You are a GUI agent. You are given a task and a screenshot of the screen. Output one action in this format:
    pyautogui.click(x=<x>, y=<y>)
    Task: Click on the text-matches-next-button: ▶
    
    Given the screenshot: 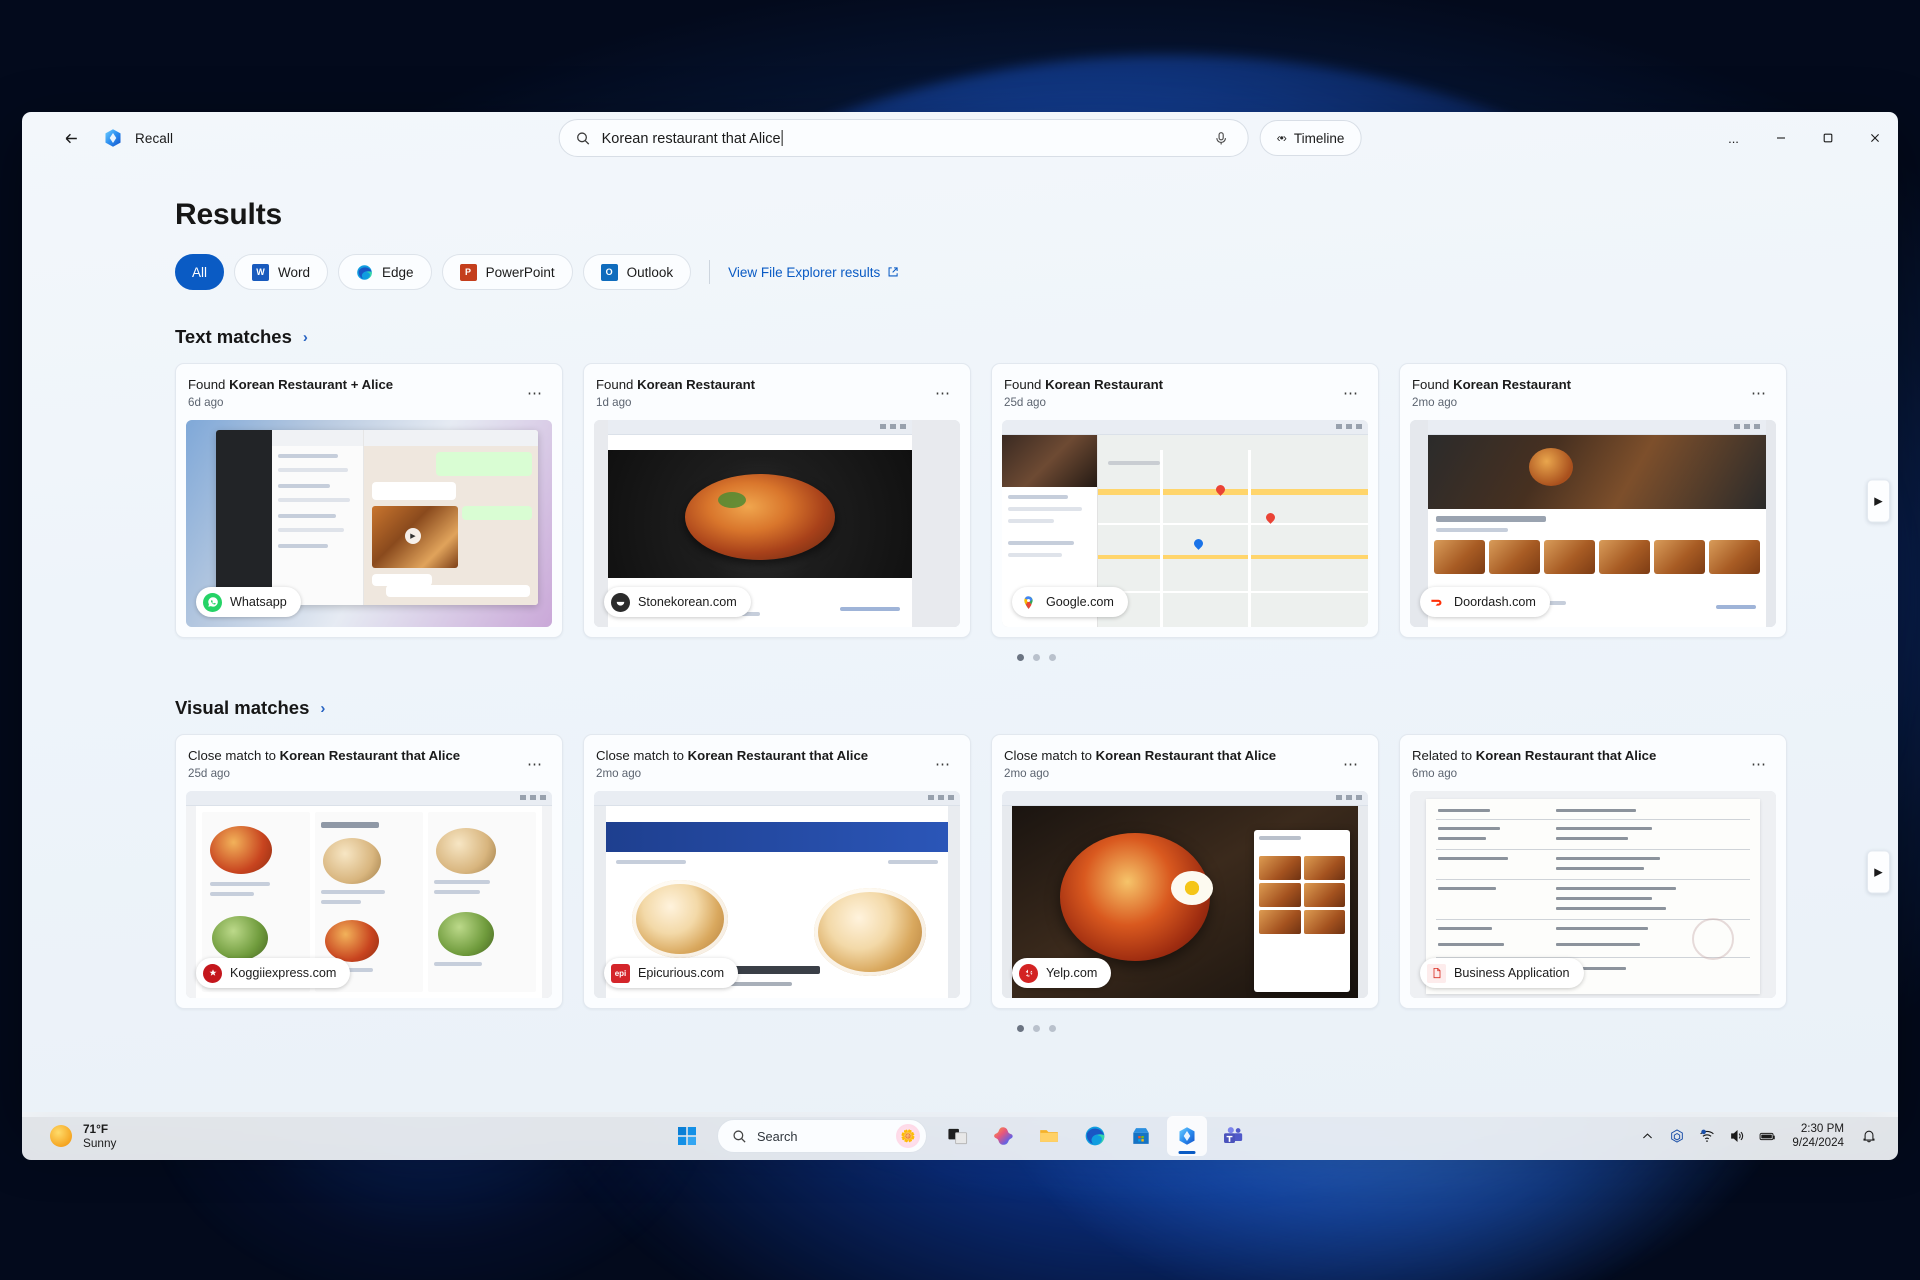 What is the action you would take?
    pyautogui.click(x=1878, y=500)
    